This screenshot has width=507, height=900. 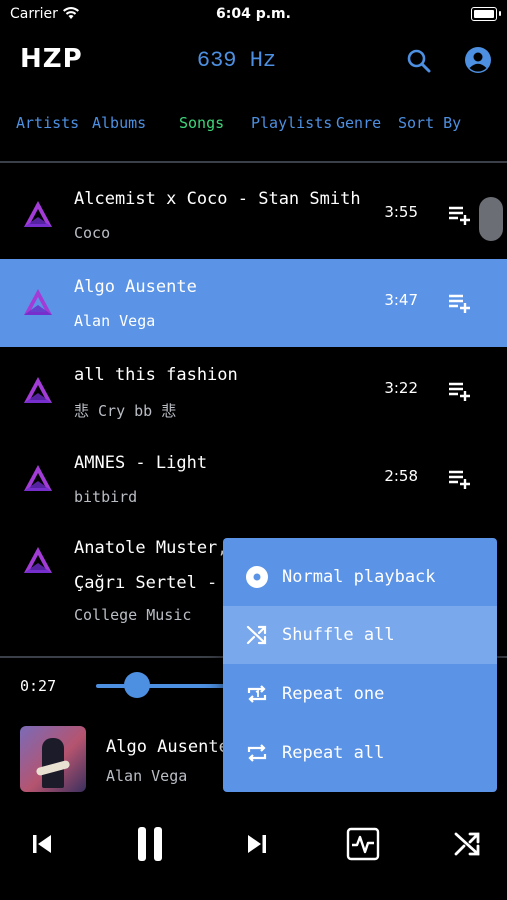 I want to click on now-playing-title: Algo Ausente, so click(x=167, y=747).